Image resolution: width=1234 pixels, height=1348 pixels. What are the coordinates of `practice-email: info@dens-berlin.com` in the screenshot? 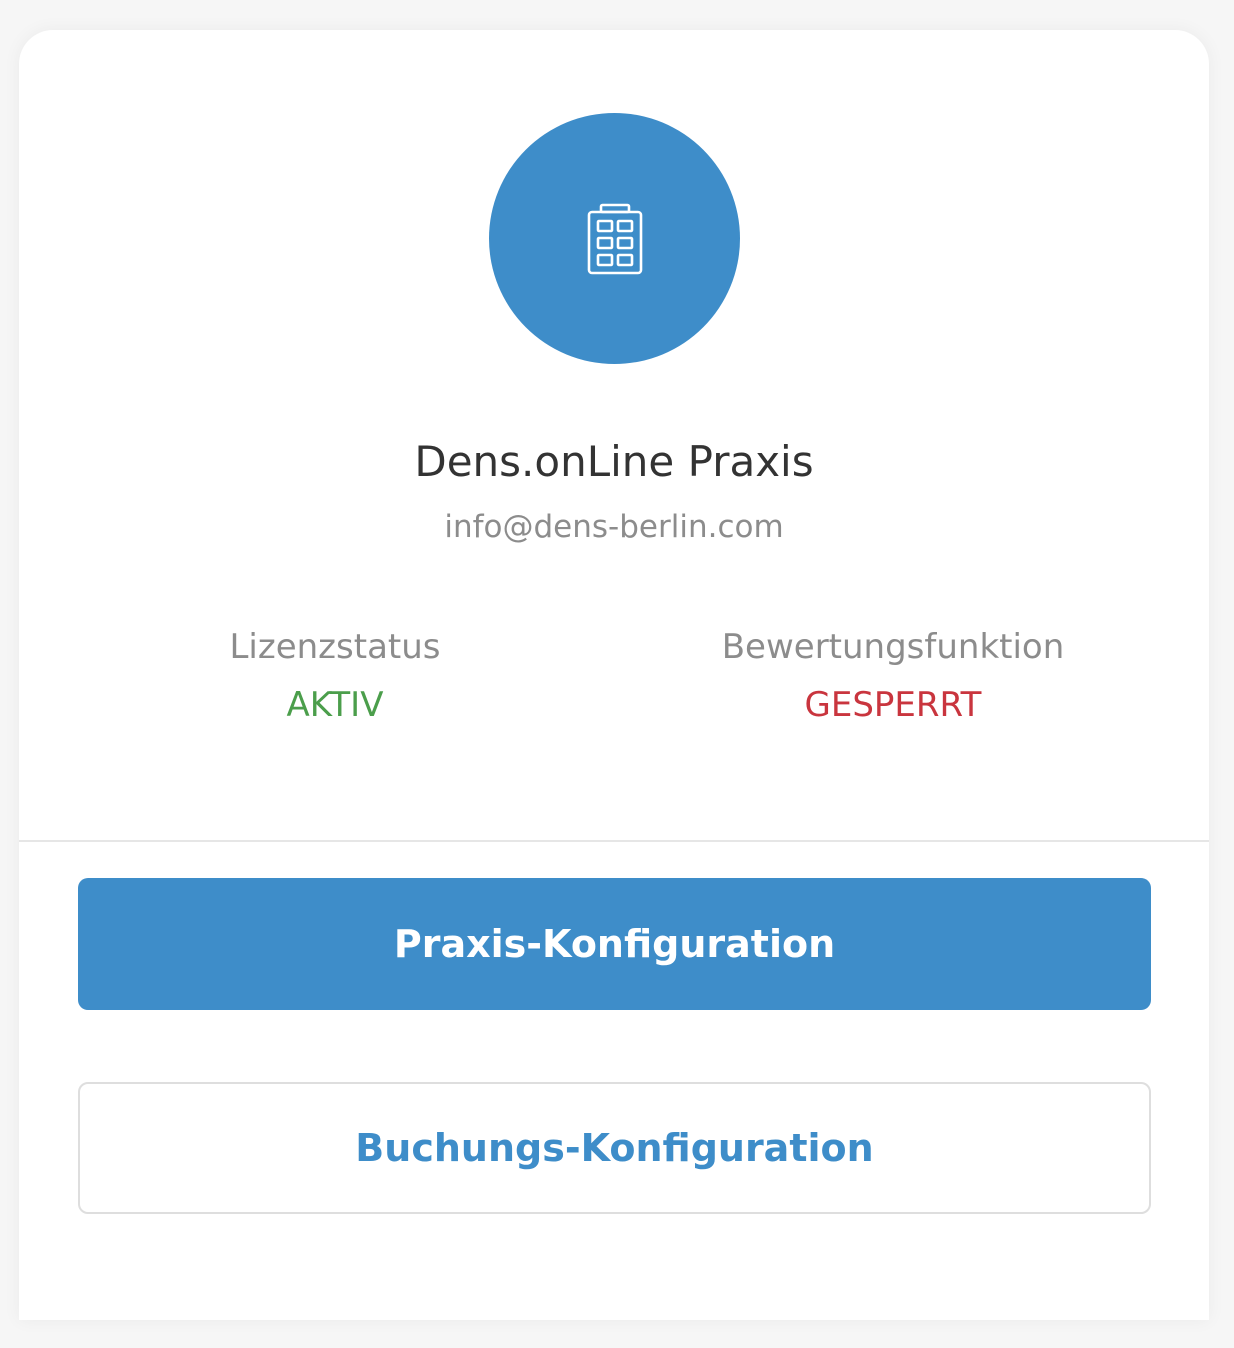 It's located at (614, 527).